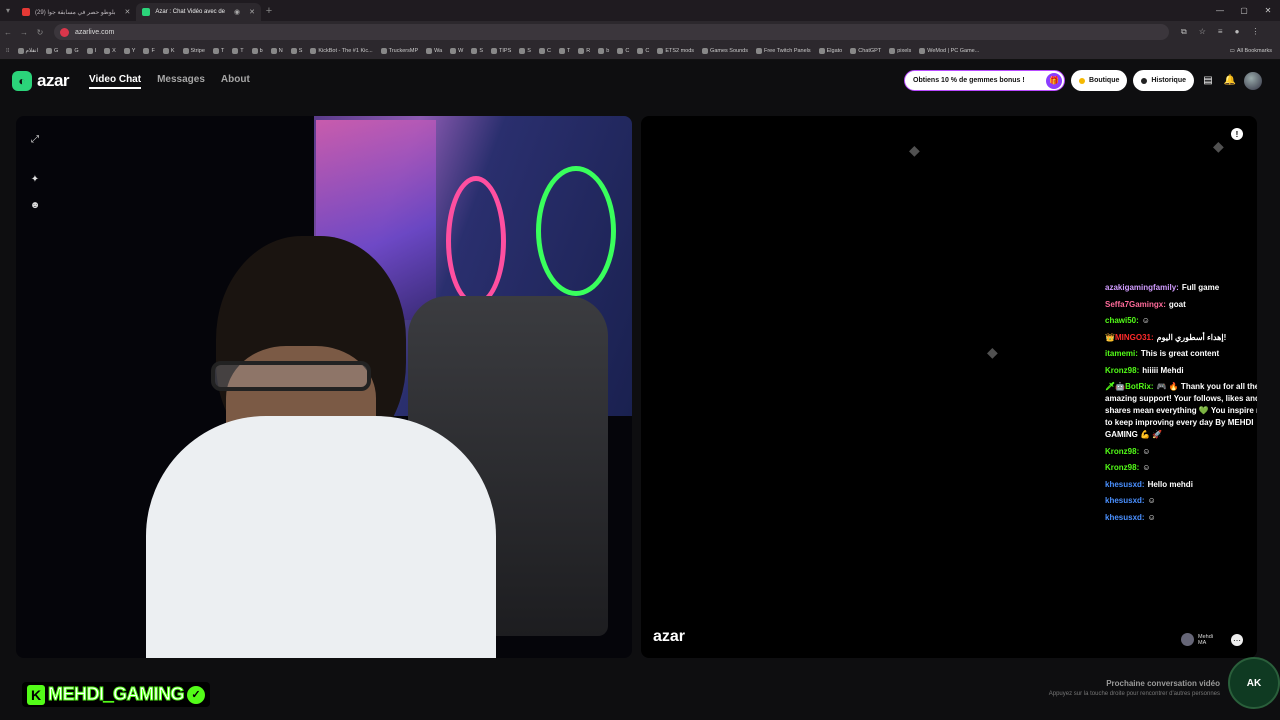 This screenshot has height=720, width=1280. I want to click on back-icon: ←, so click(8, 32).